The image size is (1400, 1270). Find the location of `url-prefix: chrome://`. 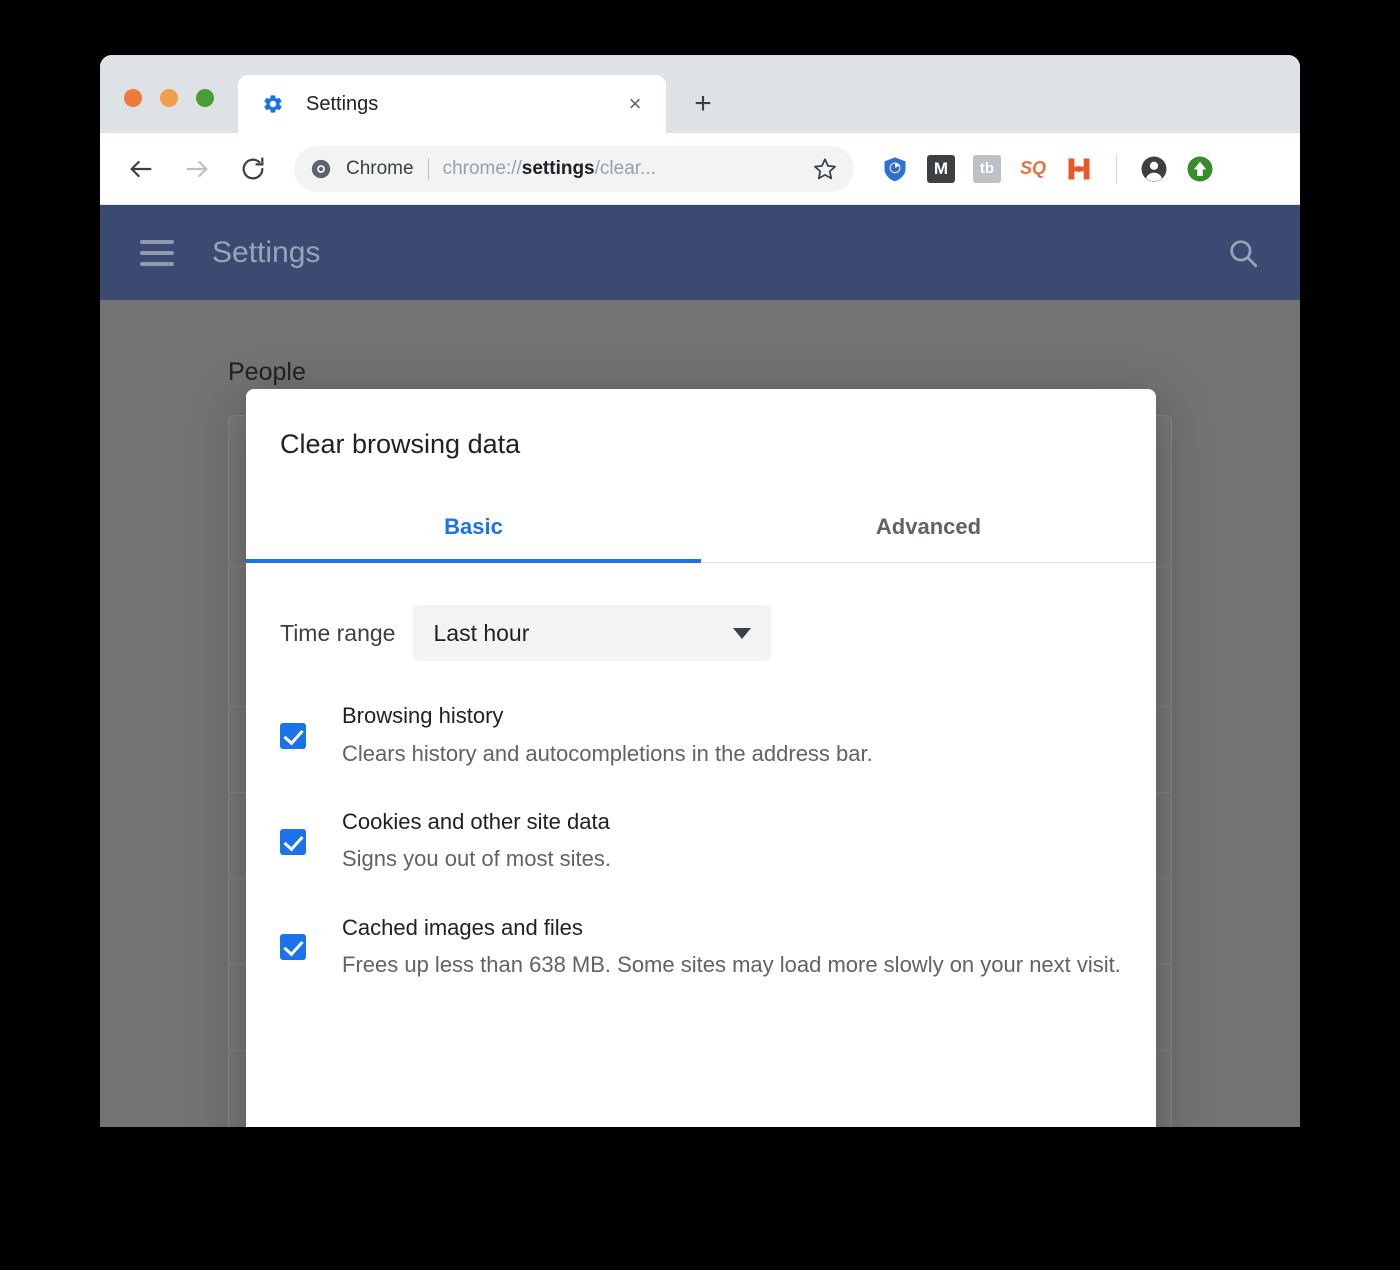

url-prefix: chrome:// is located at coordinates (482, 168).